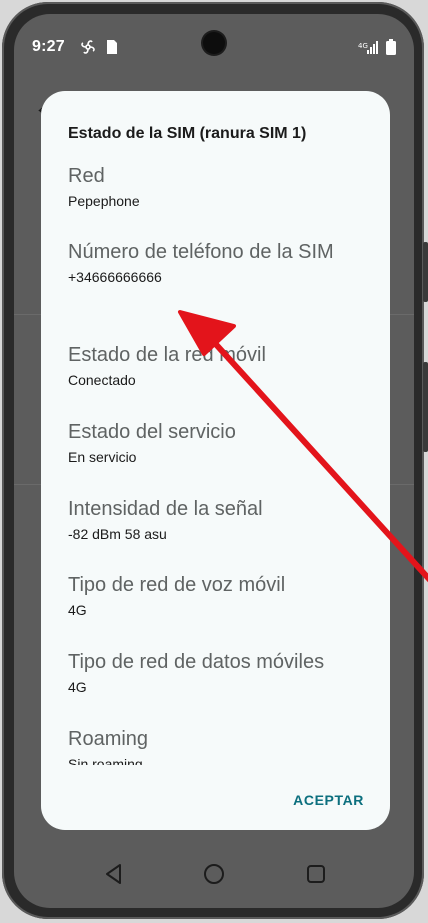 Image resolution: width=428 pixels, height=923 pixels. Describe the element at coordinates (425, 407) in the screenshot. I see `power-button` at that location.